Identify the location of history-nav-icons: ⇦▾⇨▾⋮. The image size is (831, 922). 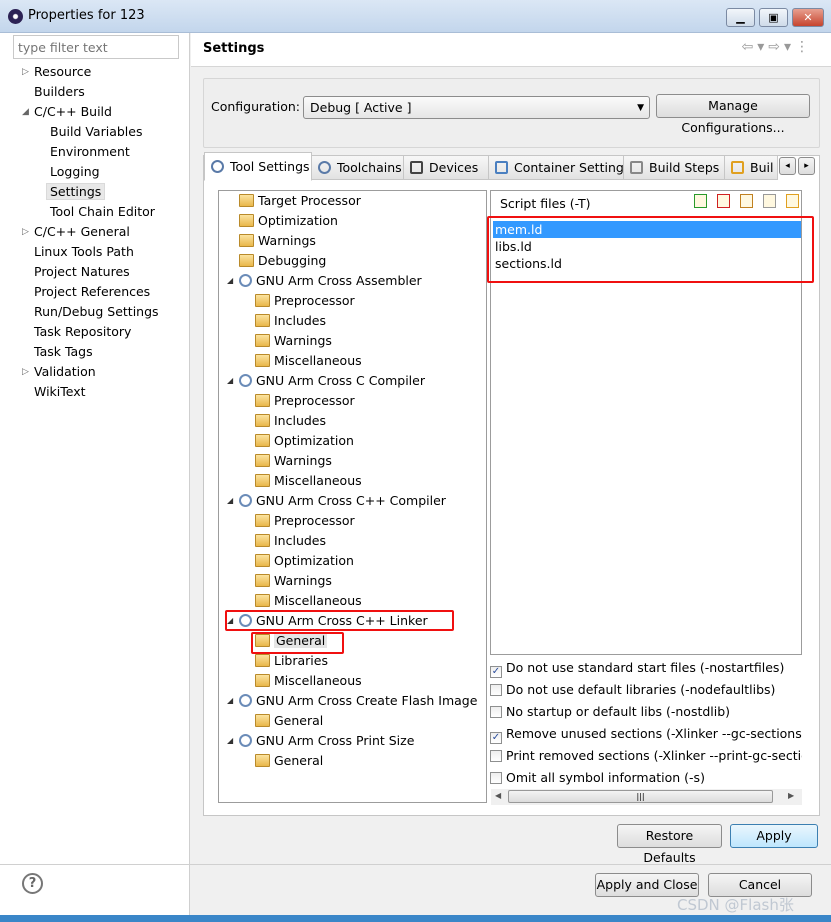
(777, 47).